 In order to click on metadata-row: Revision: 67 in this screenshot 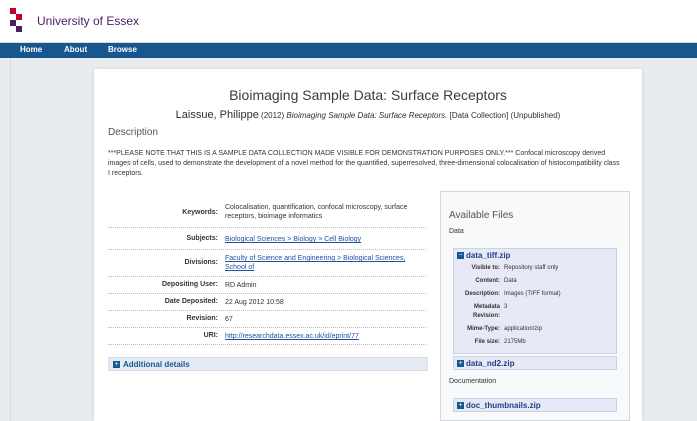, I will do `click(267, 319)`.